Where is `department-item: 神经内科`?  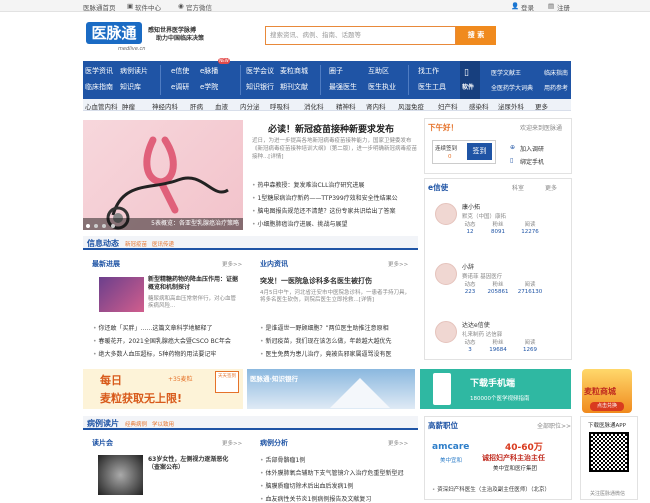 department-item: 神经内科 is located at coordinates (165, 106).